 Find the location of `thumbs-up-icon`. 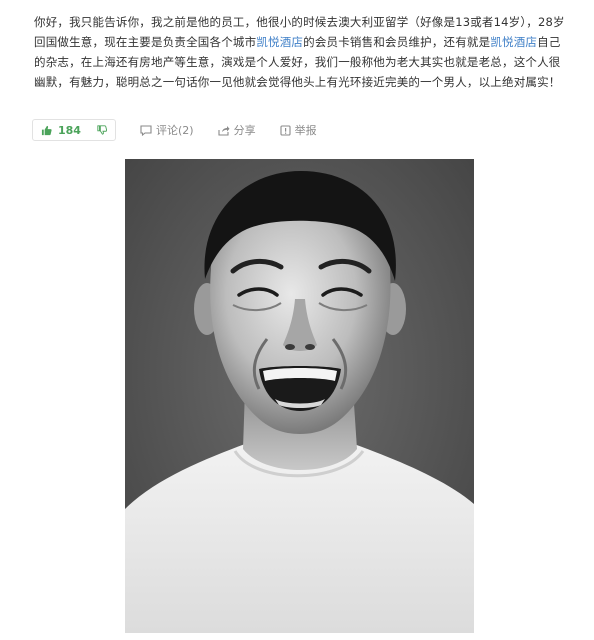

thumbs-up-icon is located at coordinates (46, 130).